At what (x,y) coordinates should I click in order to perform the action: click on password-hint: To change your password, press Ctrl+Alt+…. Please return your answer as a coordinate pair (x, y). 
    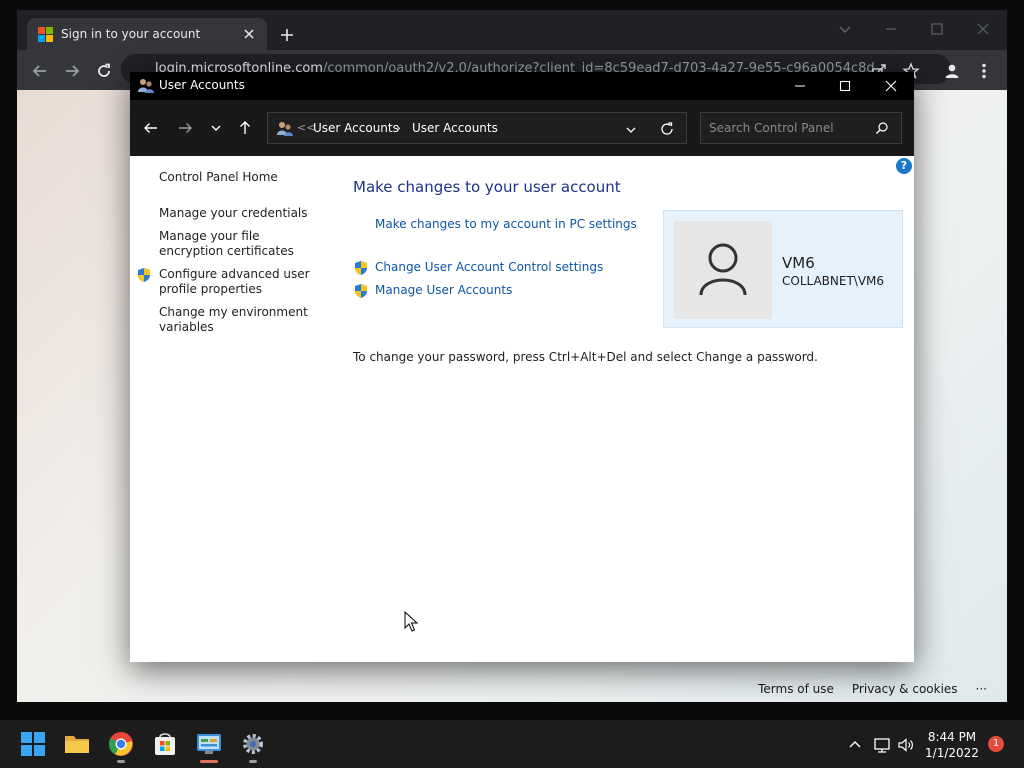
    Looking at the image, I should click on (585, 357).